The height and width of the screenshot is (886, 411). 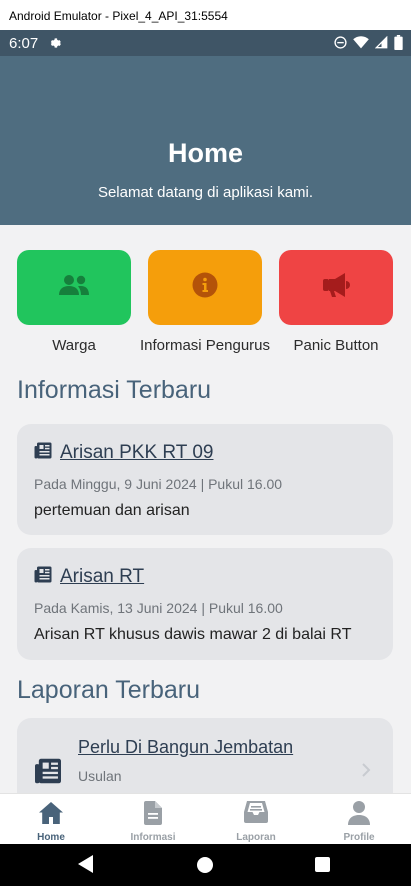 I want to click on info-meta: Pada Minggu, 9 Juni 2024 | Pukul 16.00, so click(x=158, y=484).